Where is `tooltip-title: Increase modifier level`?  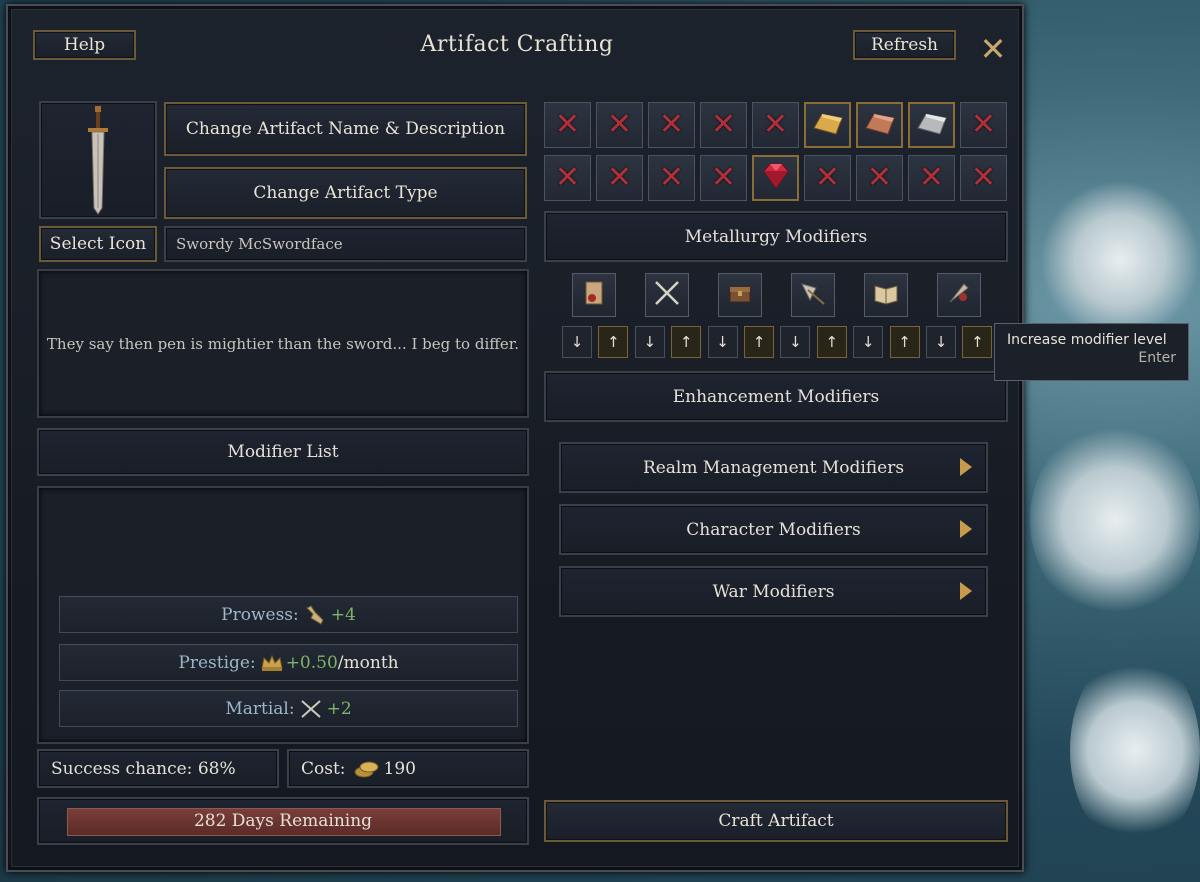 tooltip-title: Increase modifier level is located at coordinates (1087, 340).